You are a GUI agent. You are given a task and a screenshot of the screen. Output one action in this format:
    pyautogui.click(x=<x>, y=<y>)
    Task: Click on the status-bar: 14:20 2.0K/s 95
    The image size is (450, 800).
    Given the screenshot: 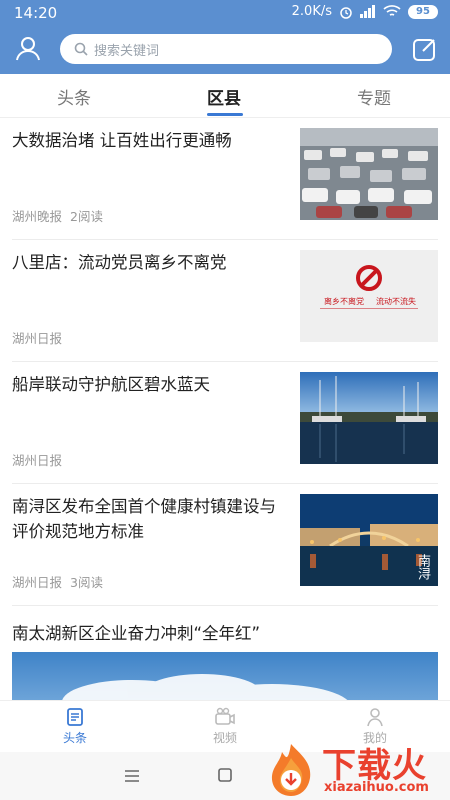 What is the action you would take?
    pyautogui.click(x=225, y=13)
    